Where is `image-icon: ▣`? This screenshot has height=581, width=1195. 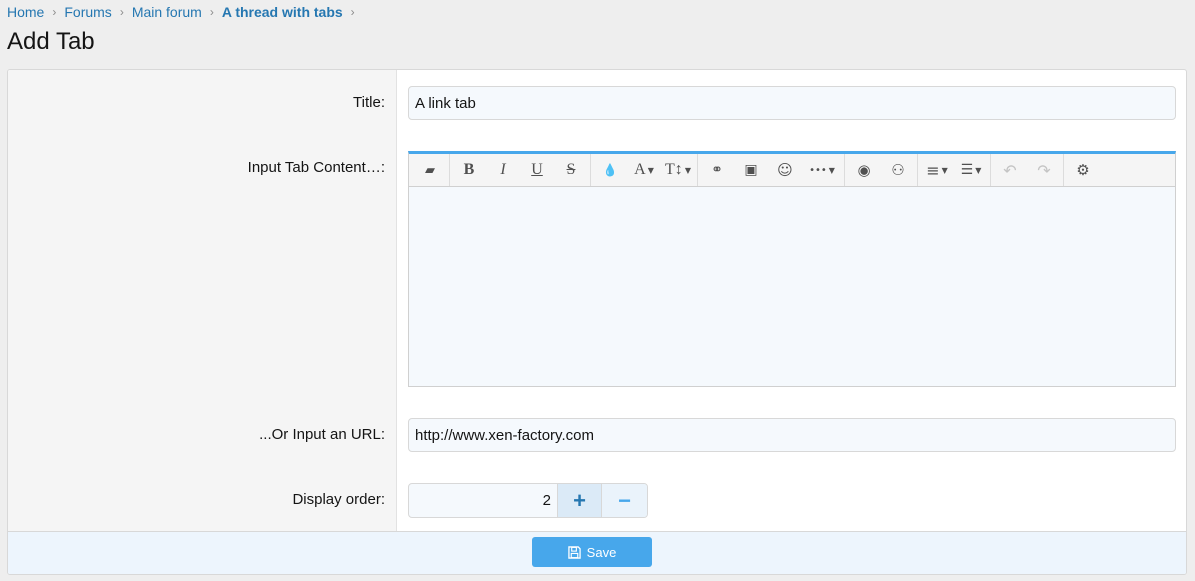 image-icon: ▣ is located at coordinates (751, 170).